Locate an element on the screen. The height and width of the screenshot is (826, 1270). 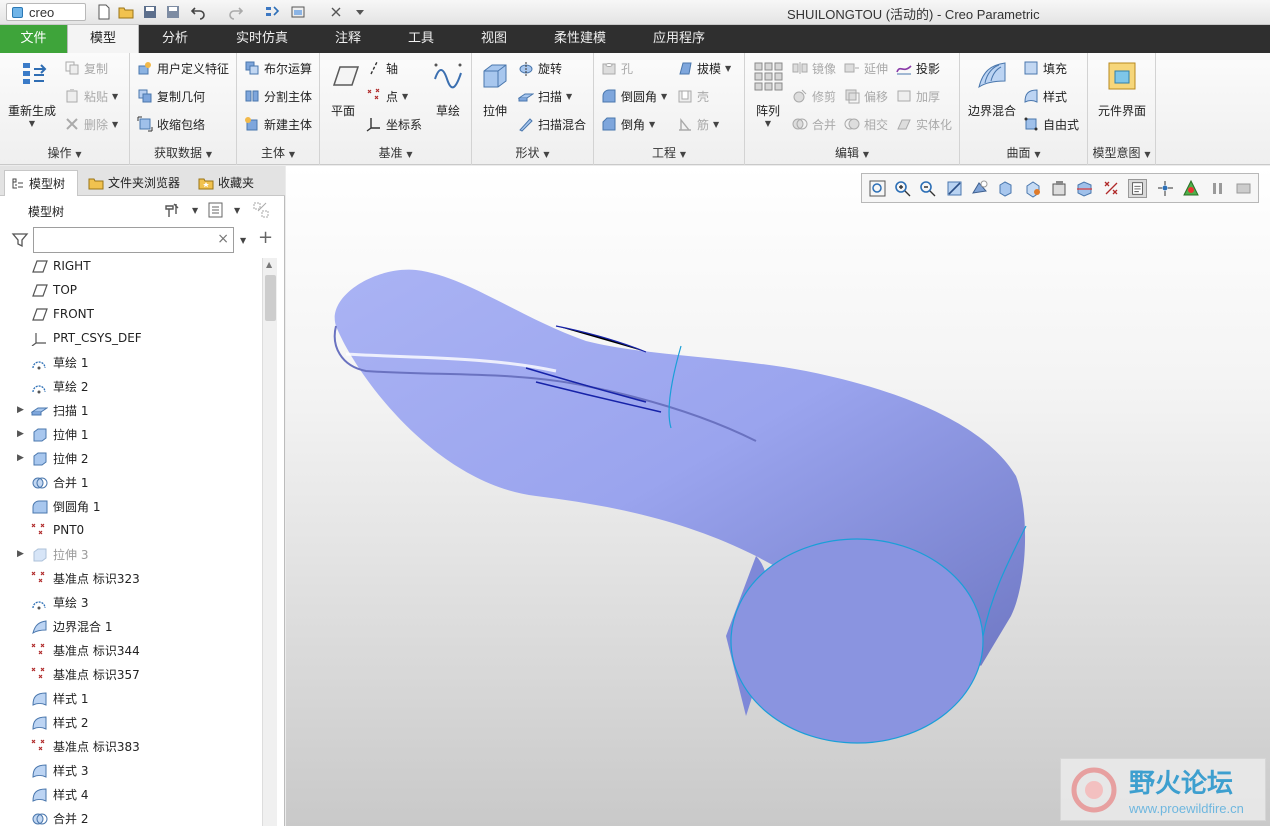
tree-item: 合并 1 is located at coordinates (131, 482).